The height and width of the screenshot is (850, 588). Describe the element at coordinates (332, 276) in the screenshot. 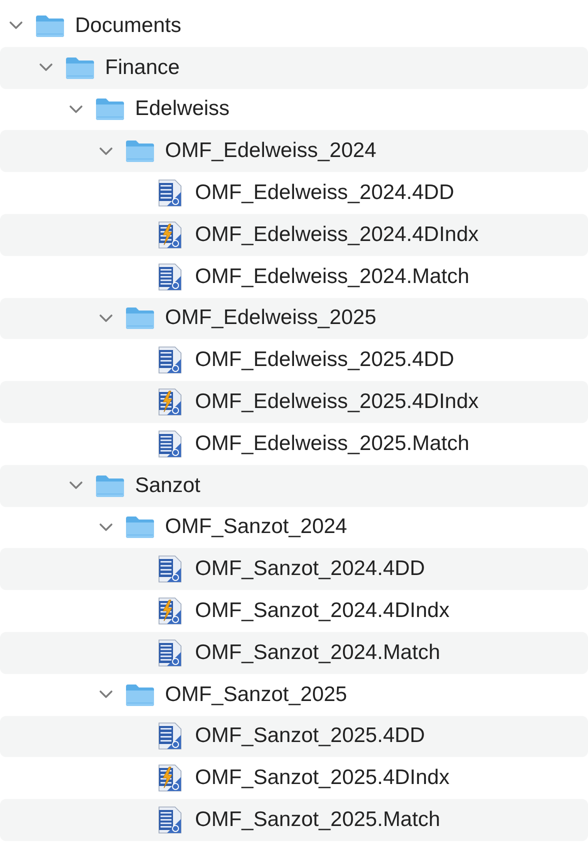

I see `file-name: OMF_Edelweiss_2024.Match` at that location.